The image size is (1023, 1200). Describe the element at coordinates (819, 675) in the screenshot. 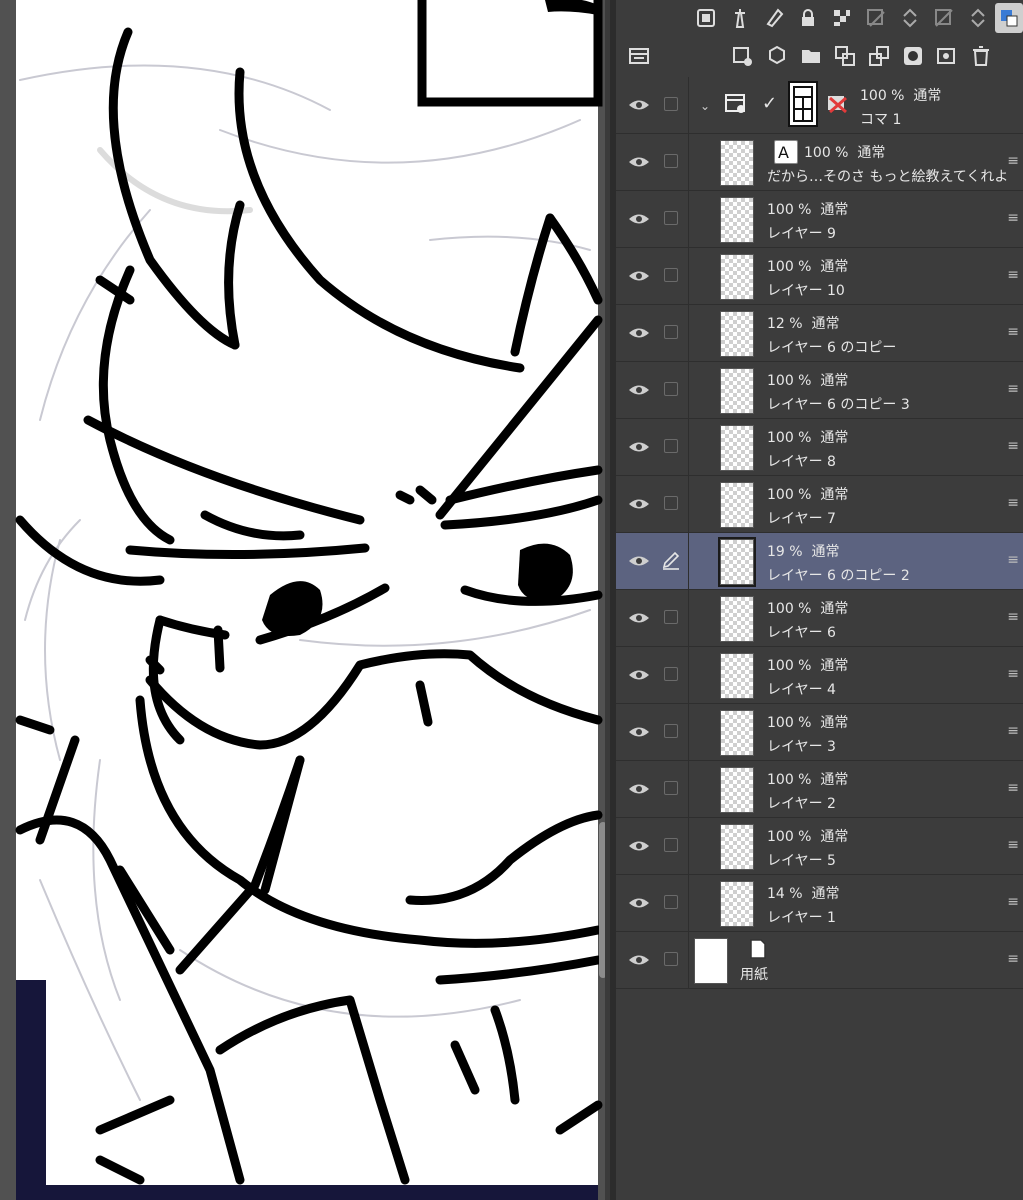

I see `layer-row: 100 % 通常 レイヤー 4 ≡` at that location.